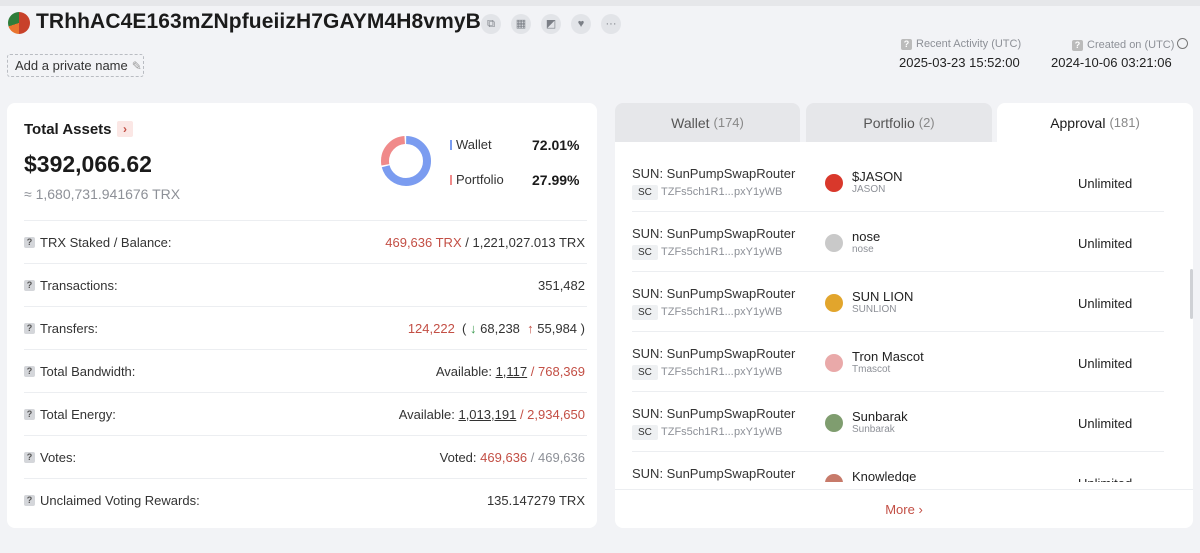 The height and width of the screenshot is (553, 1200). Describe the element at coordinates (884, 475) in the screenshot. I see `token-name: Knowledge` at that location.